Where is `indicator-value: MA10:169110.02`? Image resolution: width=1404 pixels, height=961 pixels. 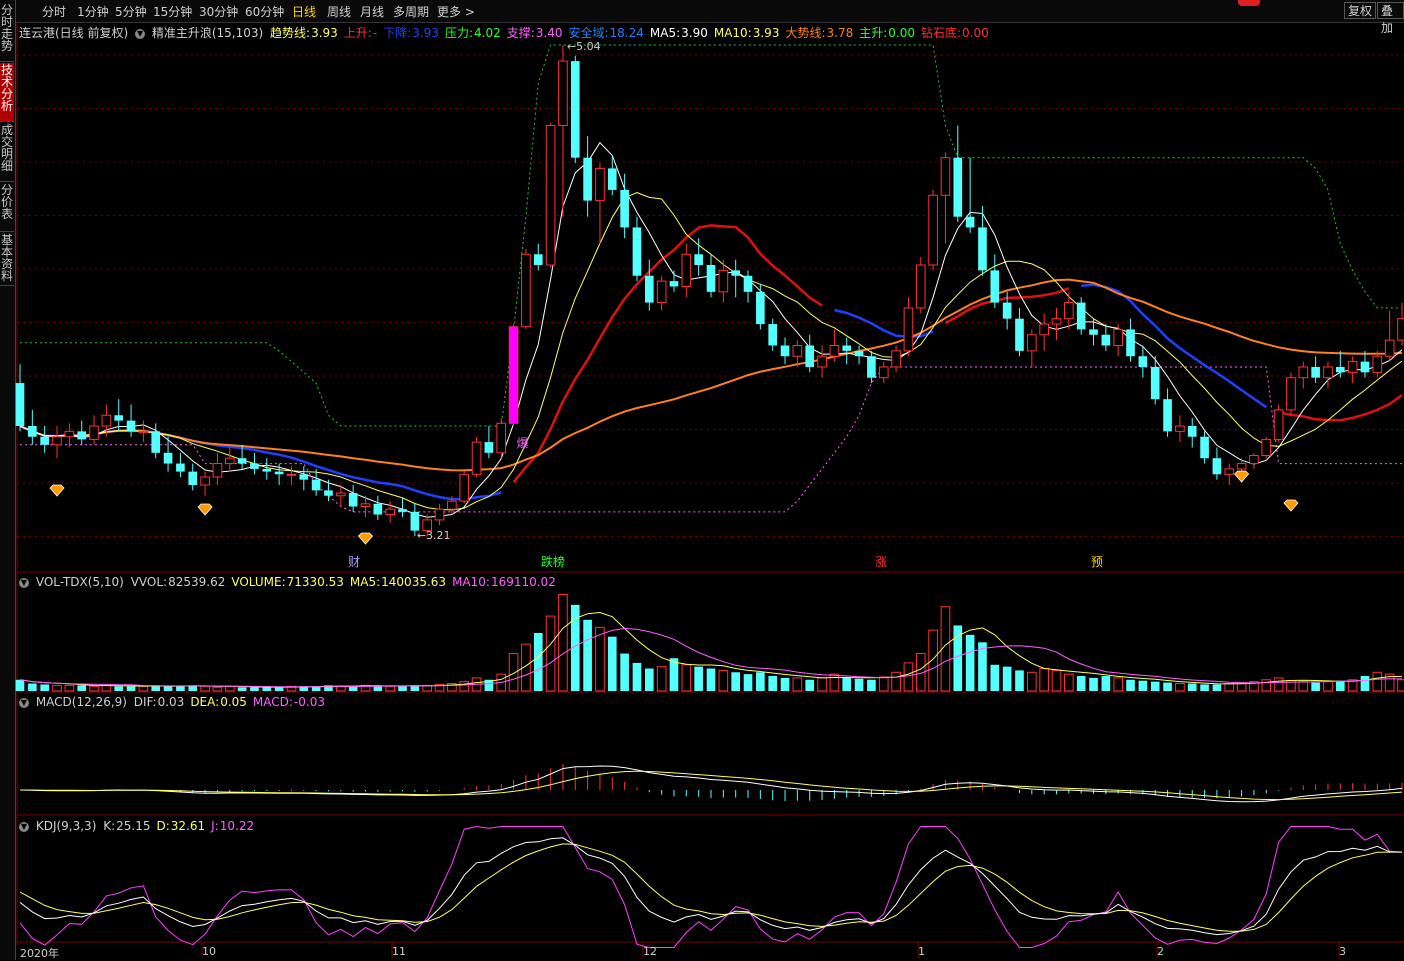
indicator-value: MA10:169110.02 is located at coordinates (505, 582).